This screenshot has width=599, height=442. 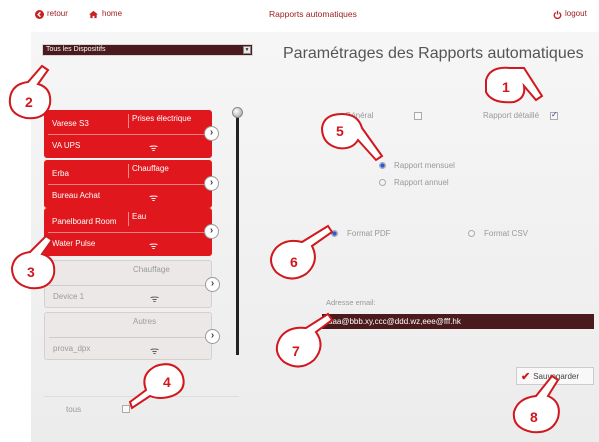 What do you see at coordinates (536, 404) in the screenshot?
I see `callout-pointer-8: 8` at bounding box center [536, 404].